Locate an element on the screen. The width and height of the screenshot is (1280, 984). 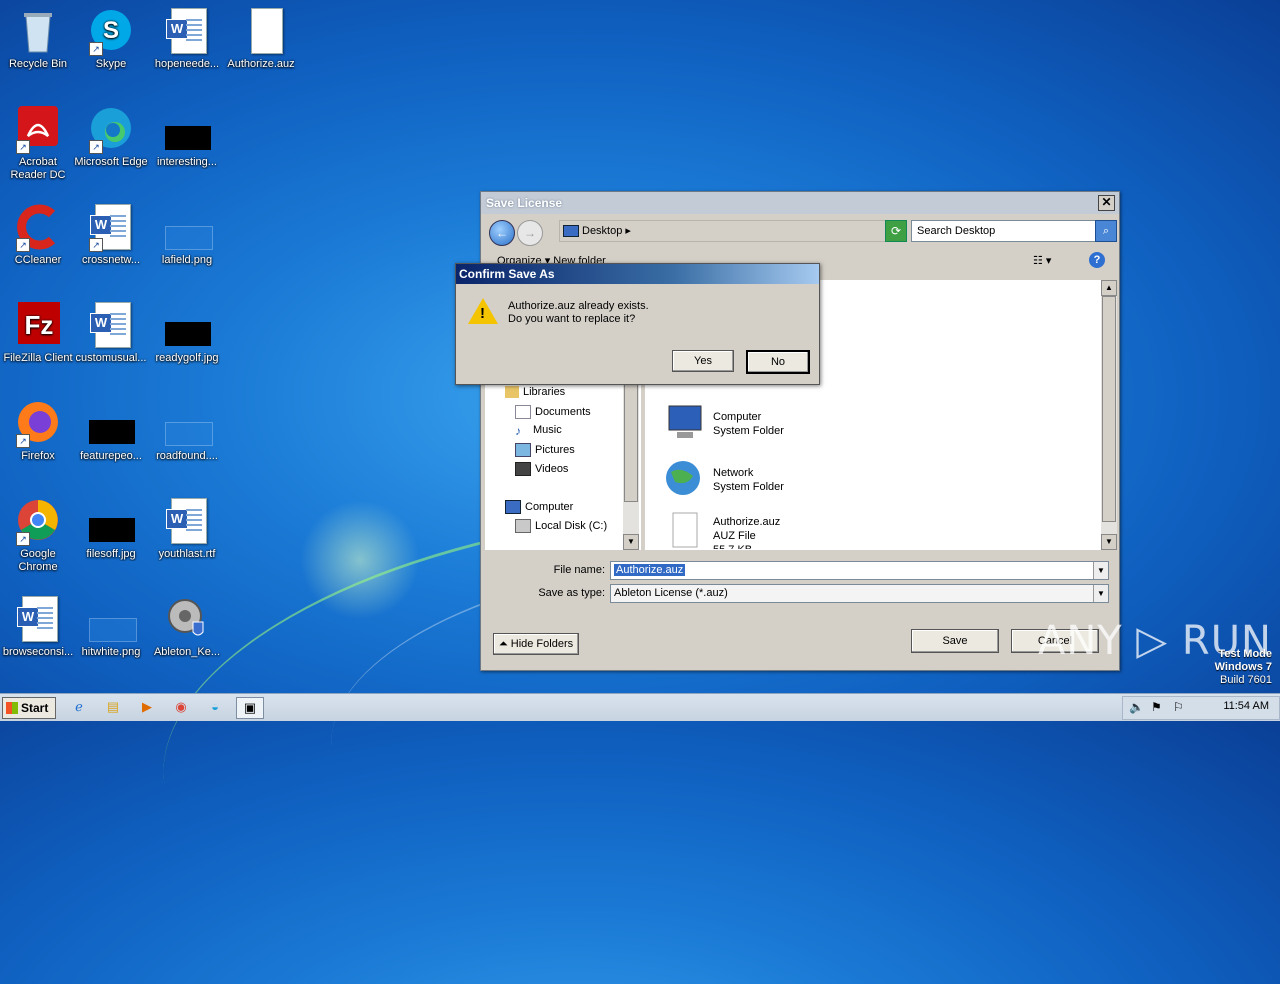
active-window-icon: ▣ is located at coordinates (250, 708).